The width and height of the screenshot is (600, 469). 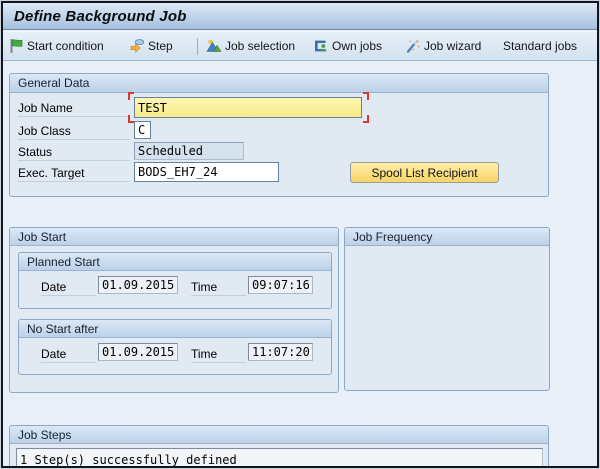 I want to click on wand-icon, so click(x=413, y=46).